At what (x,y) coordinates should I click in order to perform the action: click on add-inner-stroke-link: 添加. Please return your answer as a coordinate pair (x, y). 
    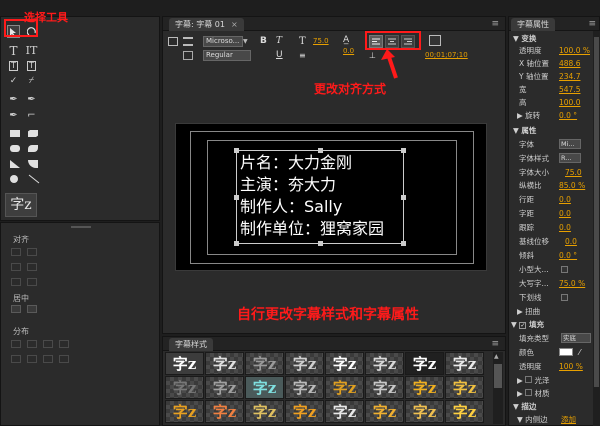
    Looking at the image, I should click on (568, 419).